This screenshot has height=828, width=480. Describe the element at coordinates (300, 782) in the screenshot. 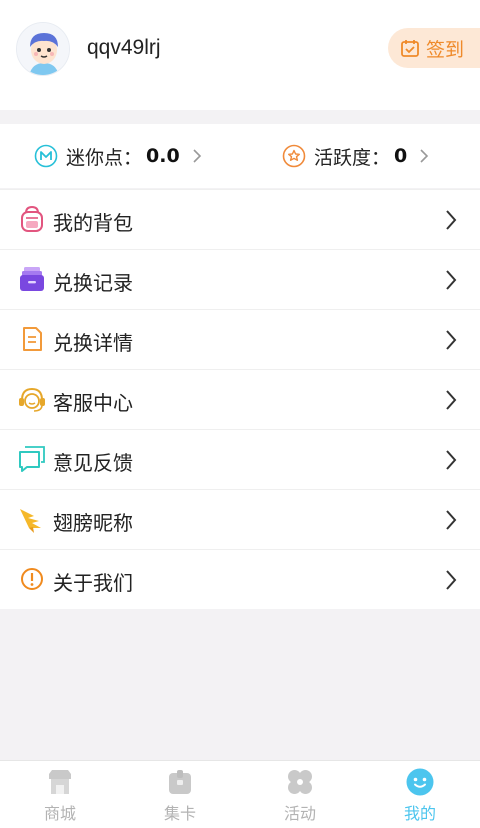

I see `clover-icon` at that location.